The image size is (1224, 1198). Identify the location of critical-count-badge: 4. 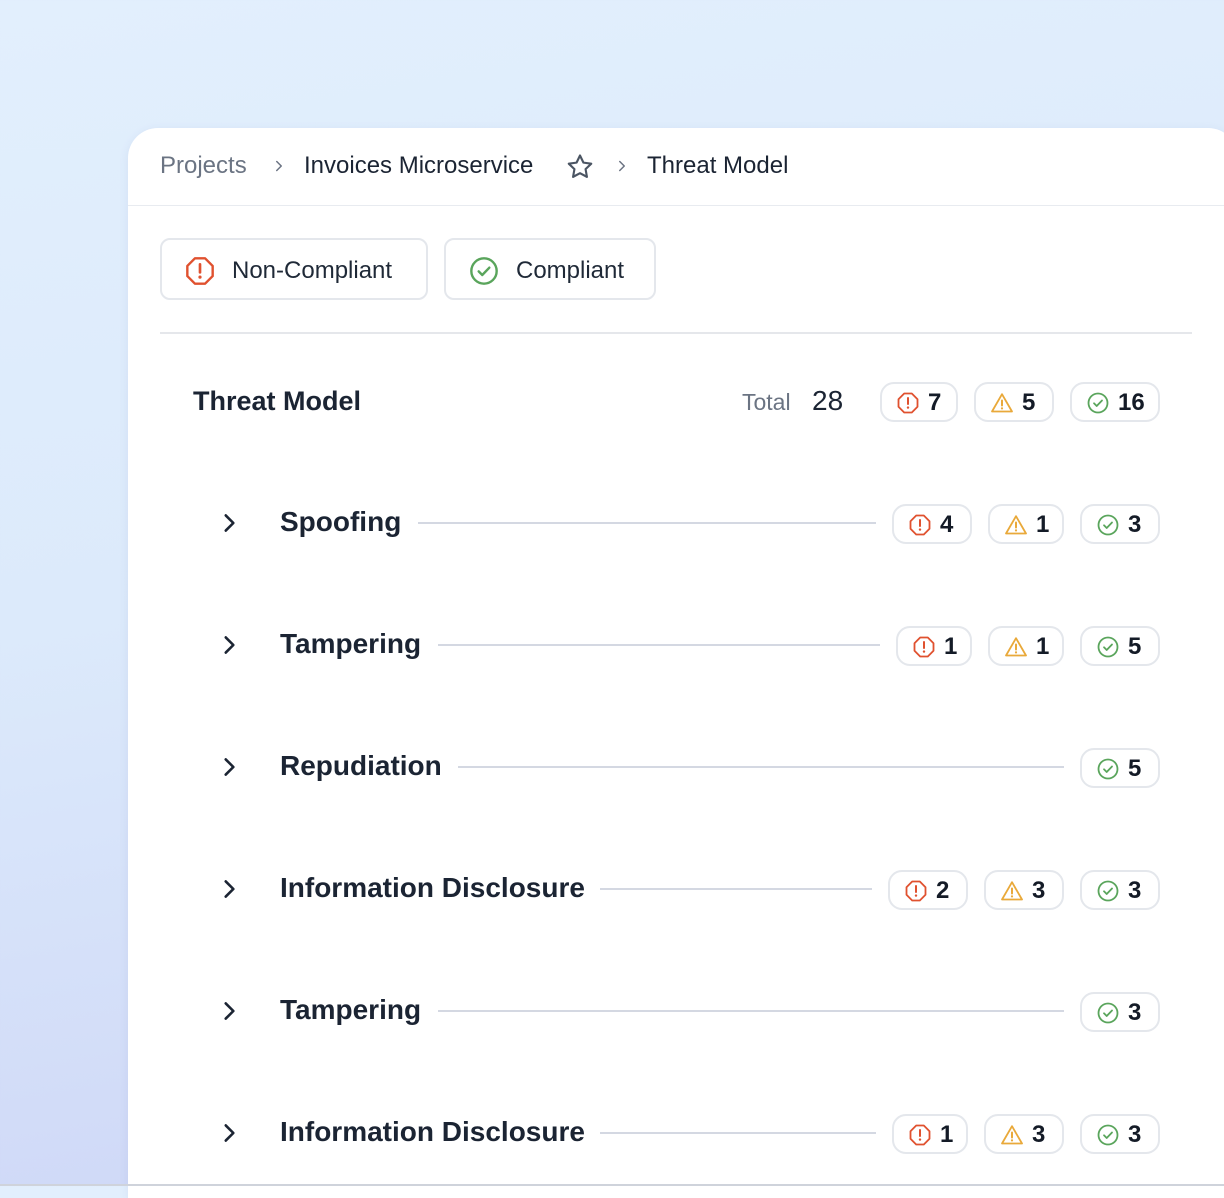
(932, 524).